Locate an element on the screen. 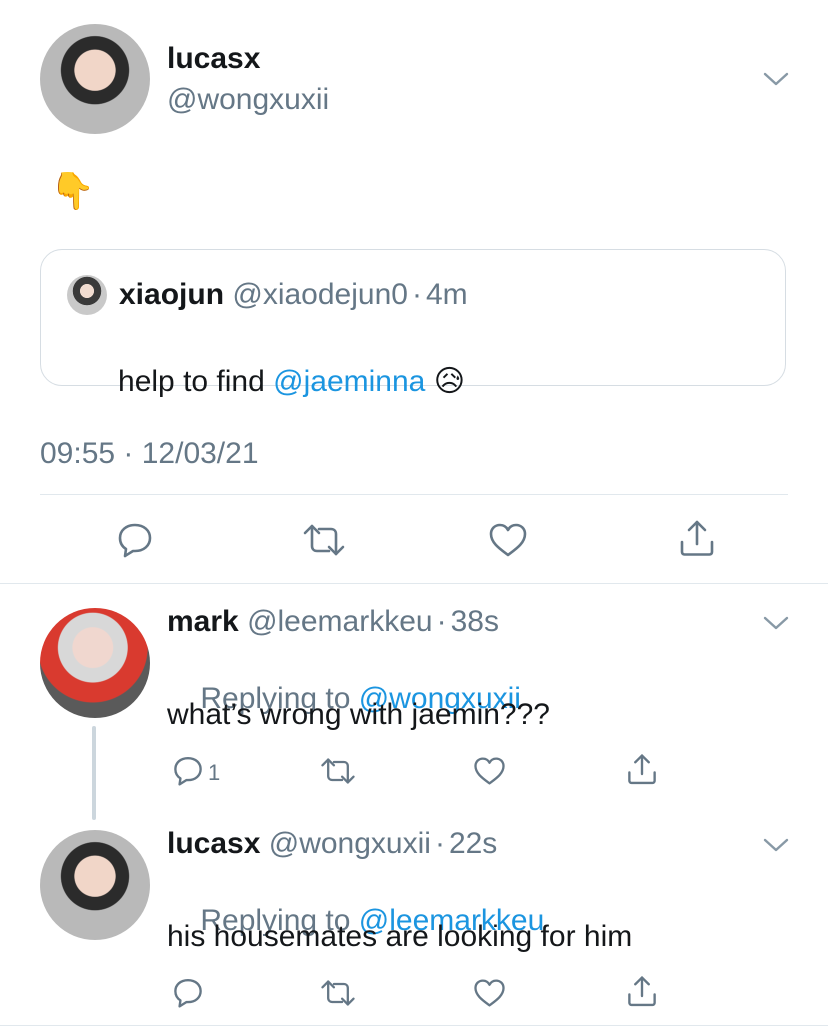 The height and width of the screenshot is (1028, 828). thread-line is located at coordinates (94, 773).